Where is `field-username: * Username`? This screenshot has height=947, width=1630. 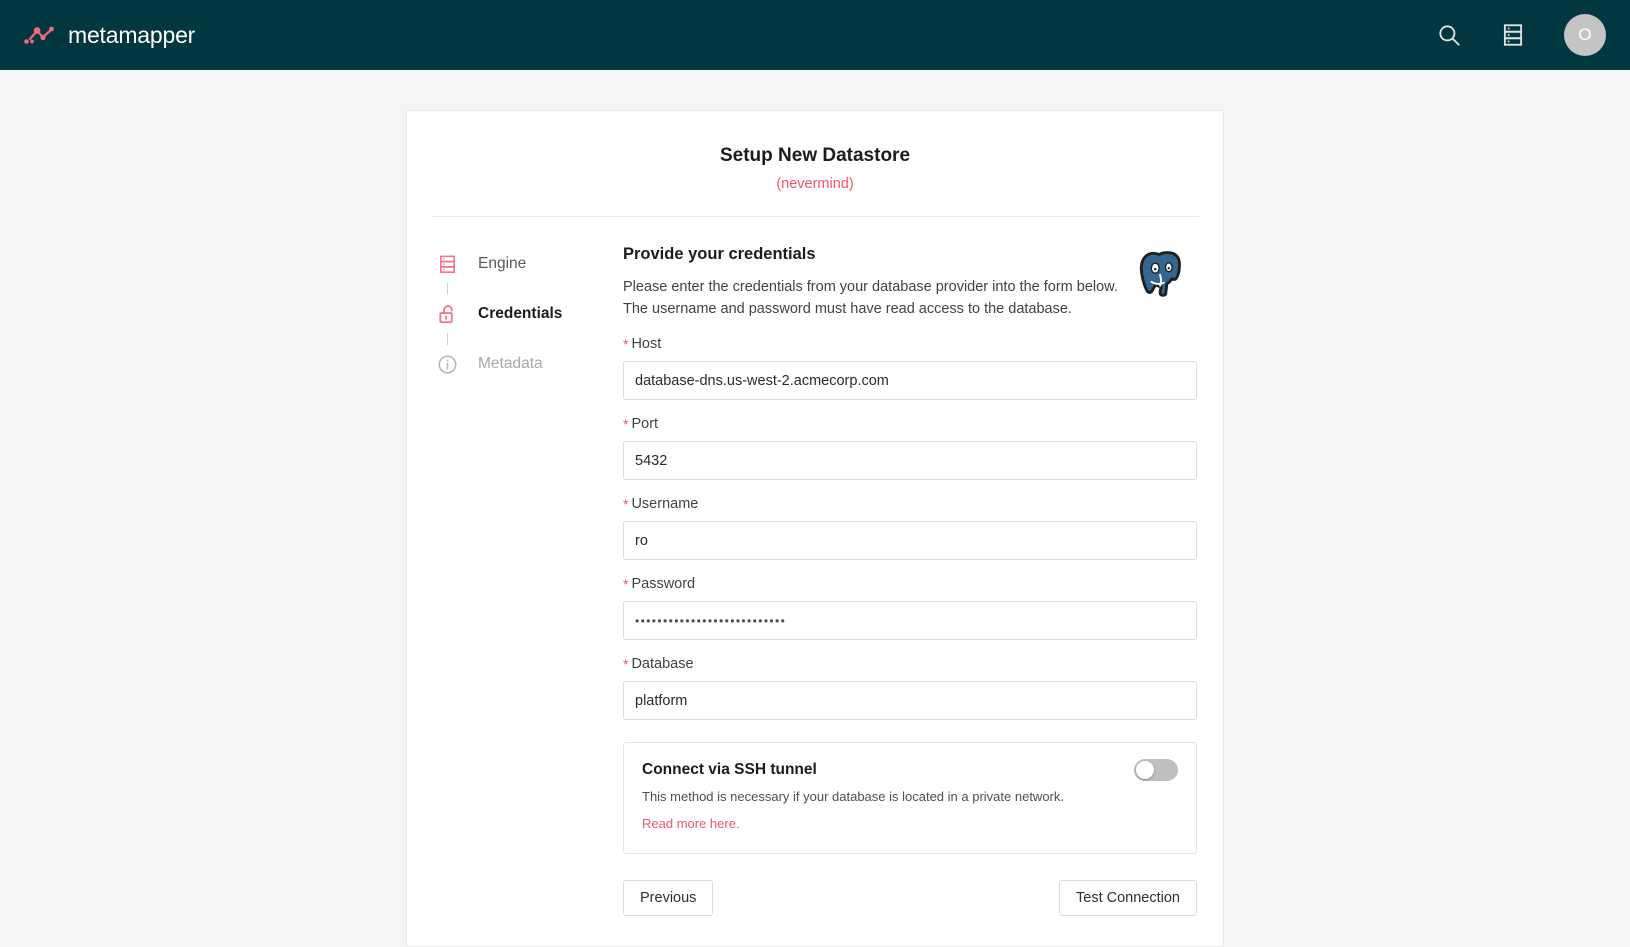
field-username: * Username is located at coordinates (910, 528).